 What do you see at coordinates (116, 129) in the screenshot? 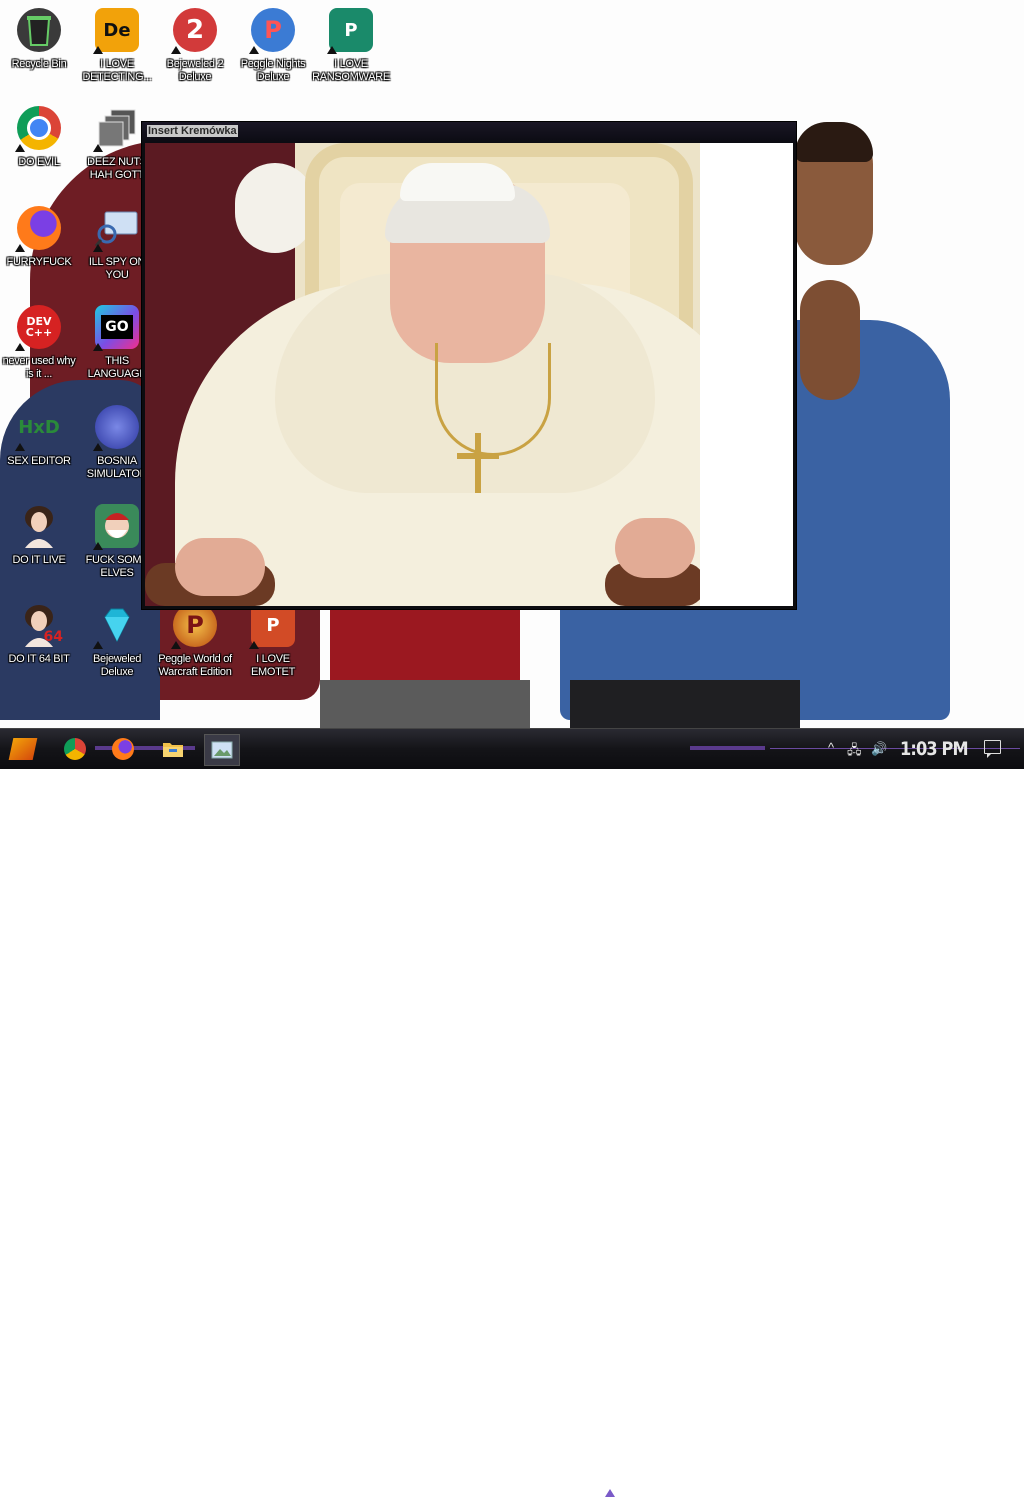
I see `stacked-windows-icon` at bounding box center [116, 129].